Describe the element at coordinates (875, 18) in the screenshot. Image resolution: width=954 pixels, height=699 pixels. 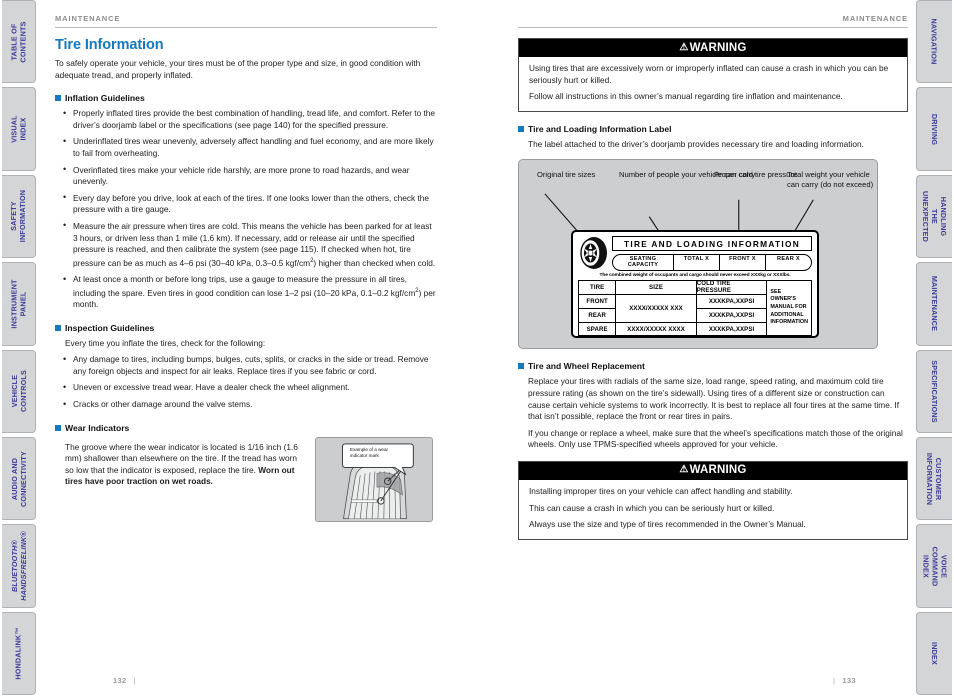
I see `right-page-header: MAINTENANCE` at that location.